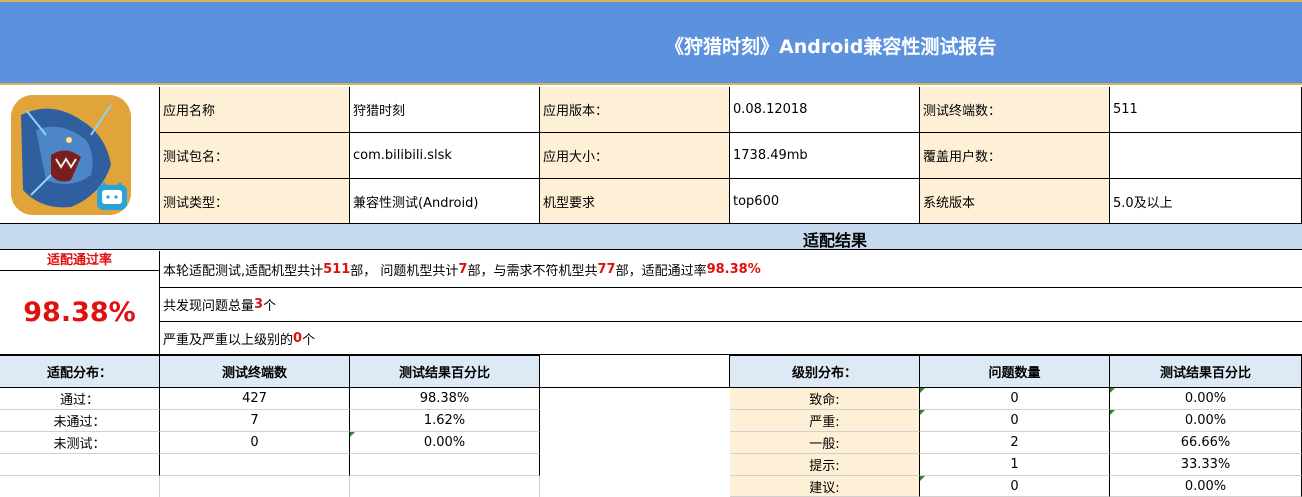  Describe the element at coordinates (80, 371) in the screenshot. I see `dist-header-type: 适配分布：` at that location.